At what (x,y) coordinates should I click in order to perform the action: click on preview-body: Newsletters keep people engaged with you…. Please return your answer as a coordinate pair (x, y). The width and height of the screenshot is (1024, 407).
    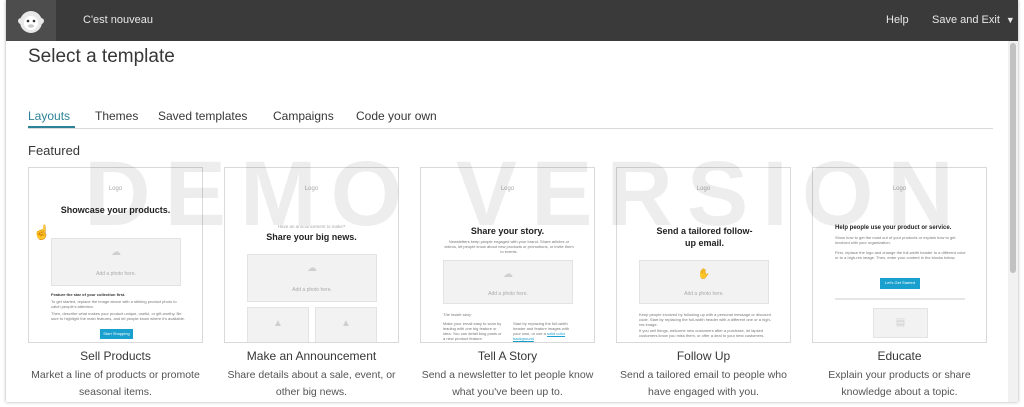
    Looking at the image, I should click on (509, 246).